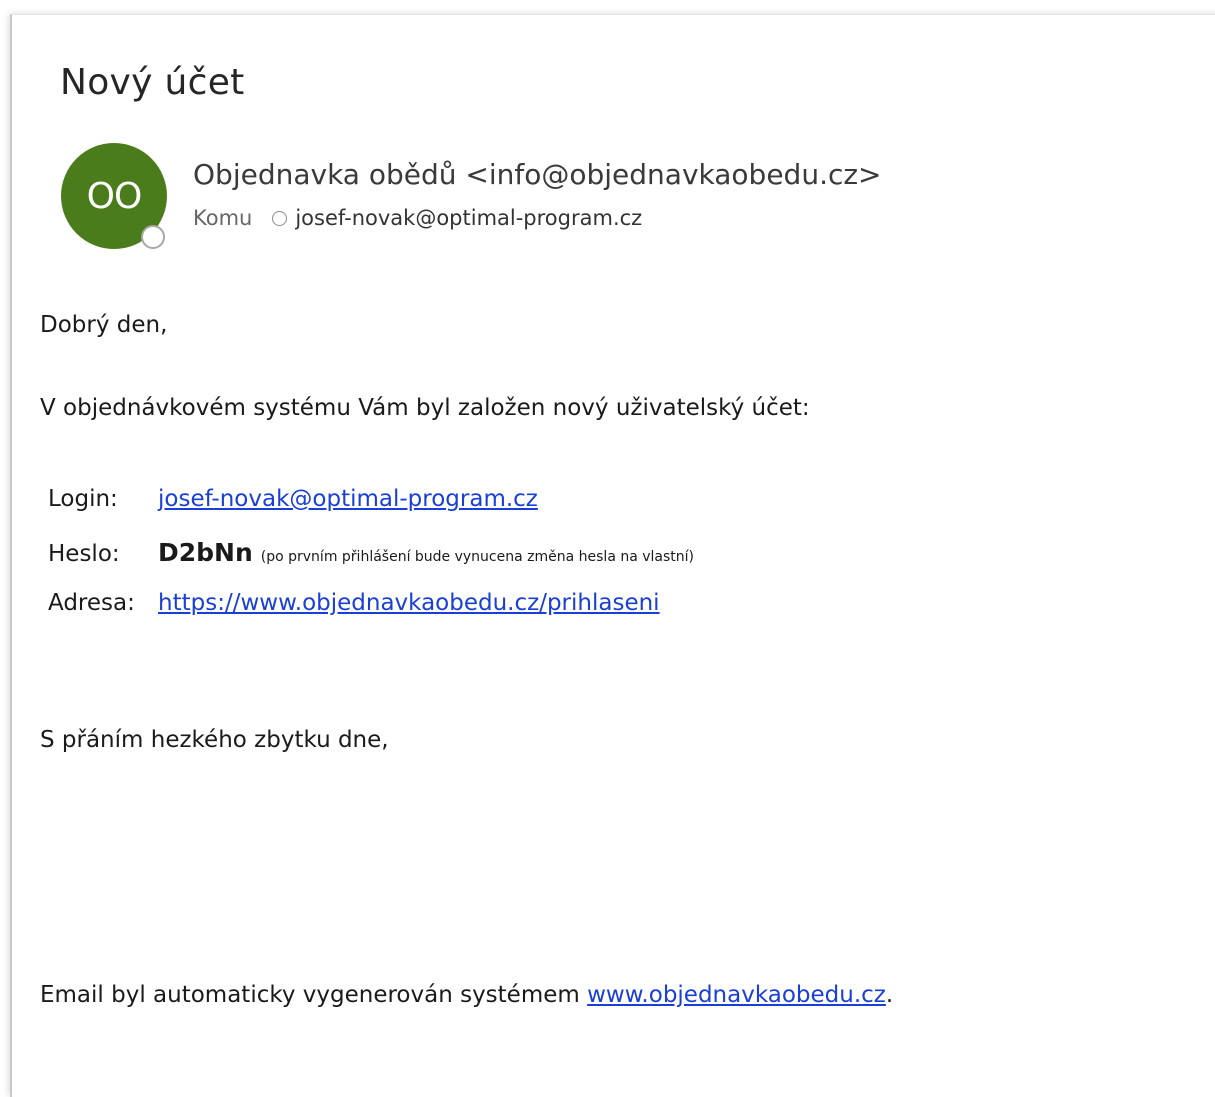 The image size is (1215, 1097). I want to click on login-row: Login: josef-novak@optimal-program.cz, so click(293, 499).